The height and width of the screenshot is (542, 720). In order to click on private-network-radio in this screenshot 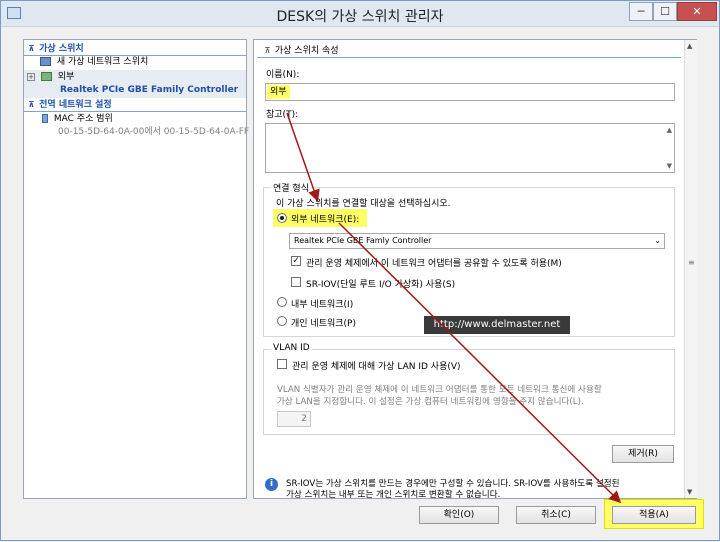, I will do `click(282, 321)`.